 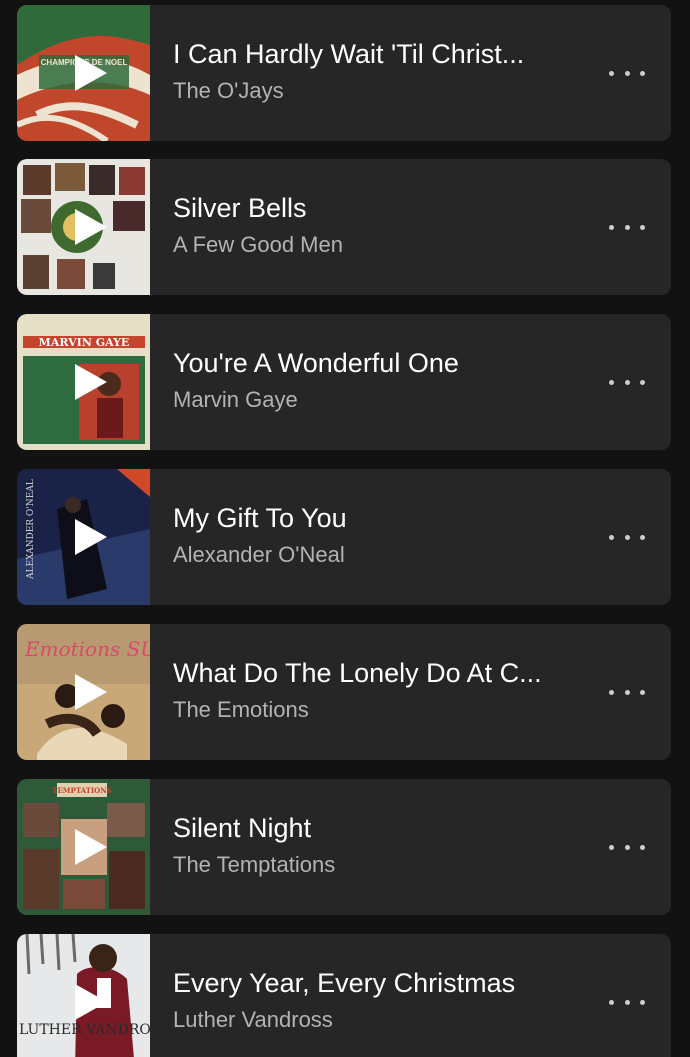 What do you see at coordinates (84, 342) in the screenshot?
I see `art-caption: MARVIN GAYE` at bounding box center [84, 342].